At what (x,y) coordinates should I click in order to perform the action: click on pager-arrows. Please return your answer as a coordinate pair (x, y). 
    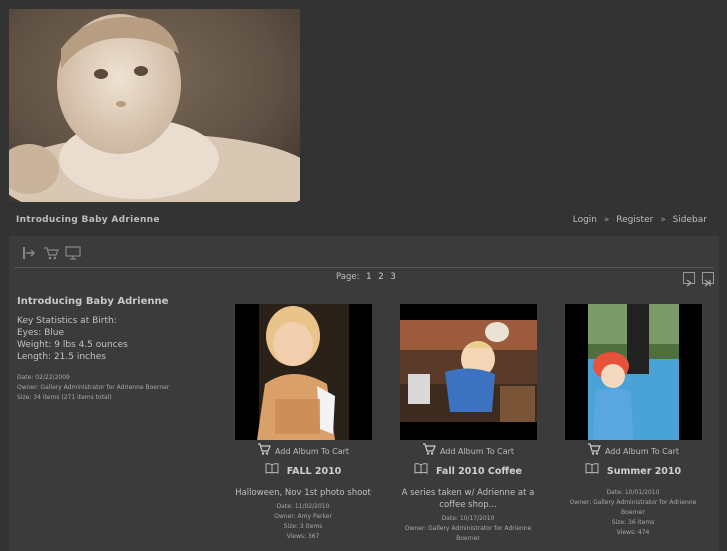
    Looking at the image, I should click on (697, 281).